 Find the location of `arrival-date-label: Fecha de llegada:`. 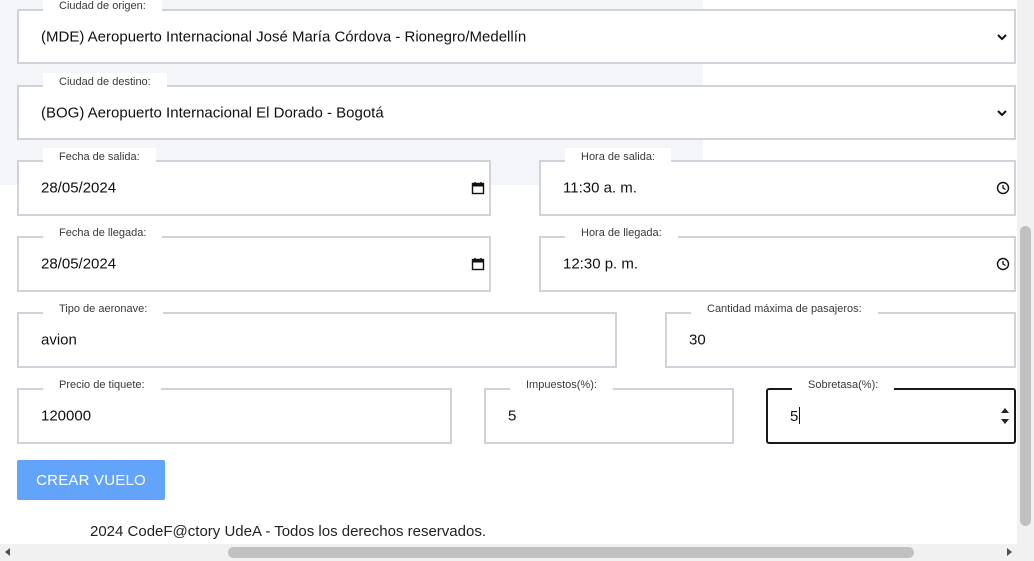

arrival-date-label: Fecha de llegada: is located at coordinates (103, 233).